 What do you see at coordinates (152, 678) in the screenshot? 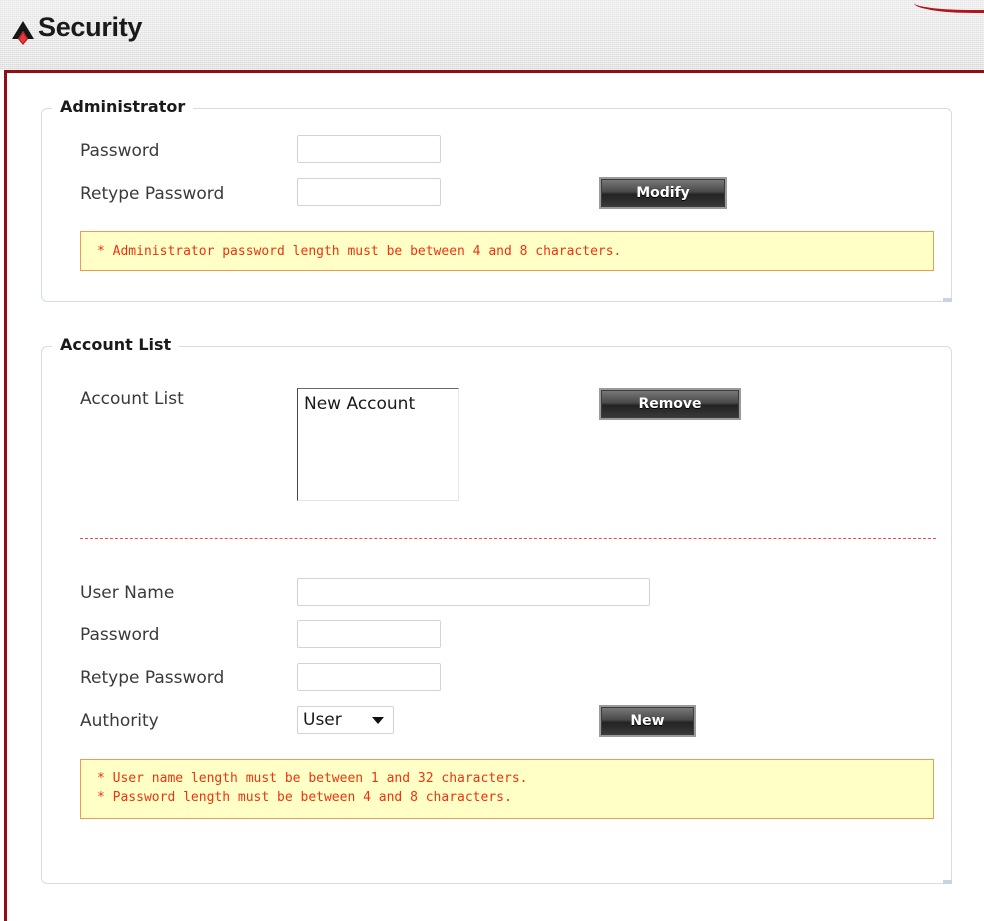
I see `retype-password-label: Retype Password` at bounding box center [152, 678].